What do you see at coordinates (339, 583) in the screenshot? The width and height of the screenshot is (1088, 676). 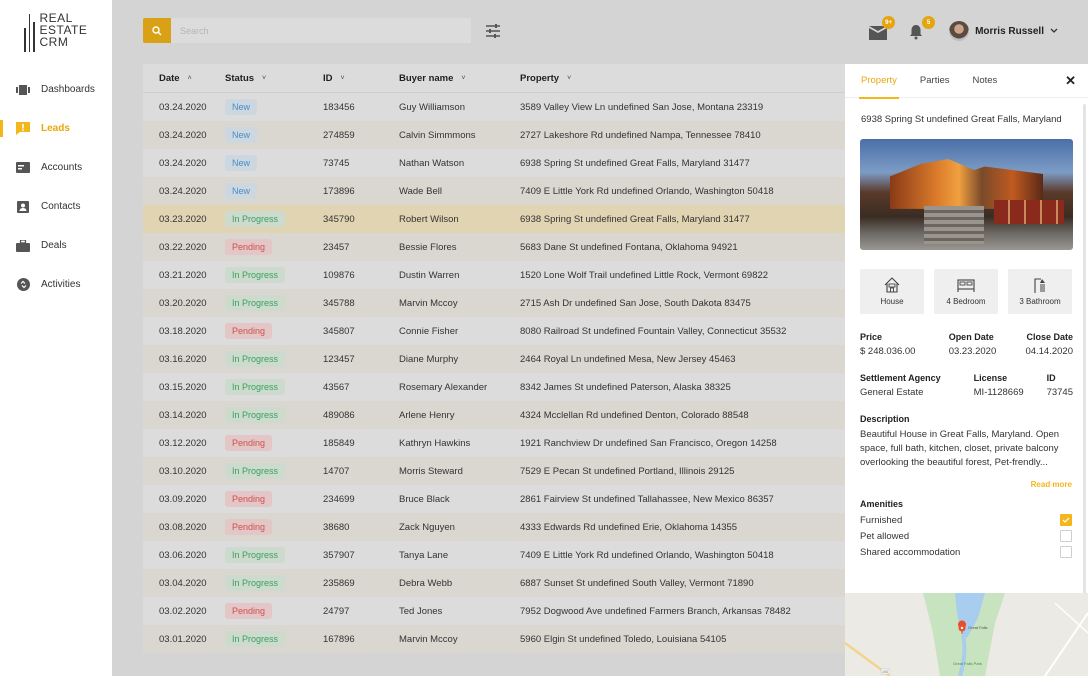 I see `cell-id: 235869` at bounding box center [339, 583].